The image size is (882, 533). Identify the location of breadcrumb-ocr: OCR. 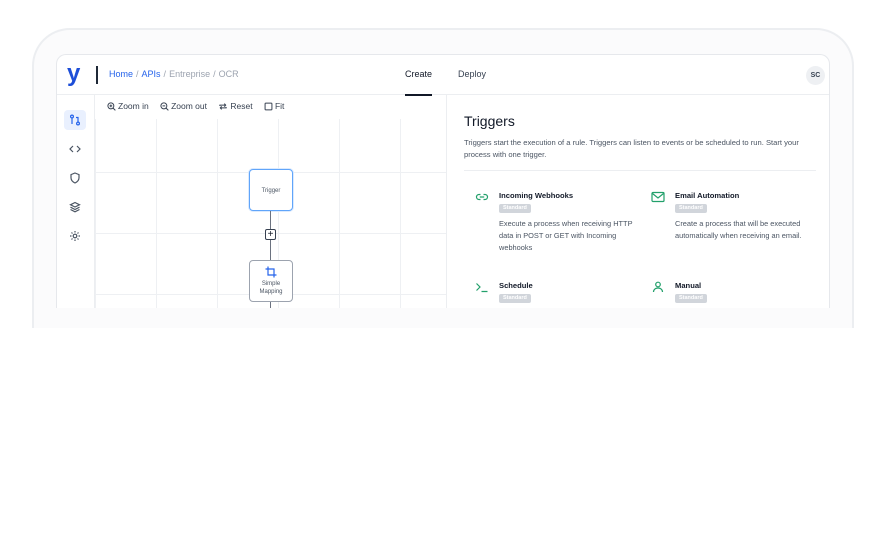
(228, 74).